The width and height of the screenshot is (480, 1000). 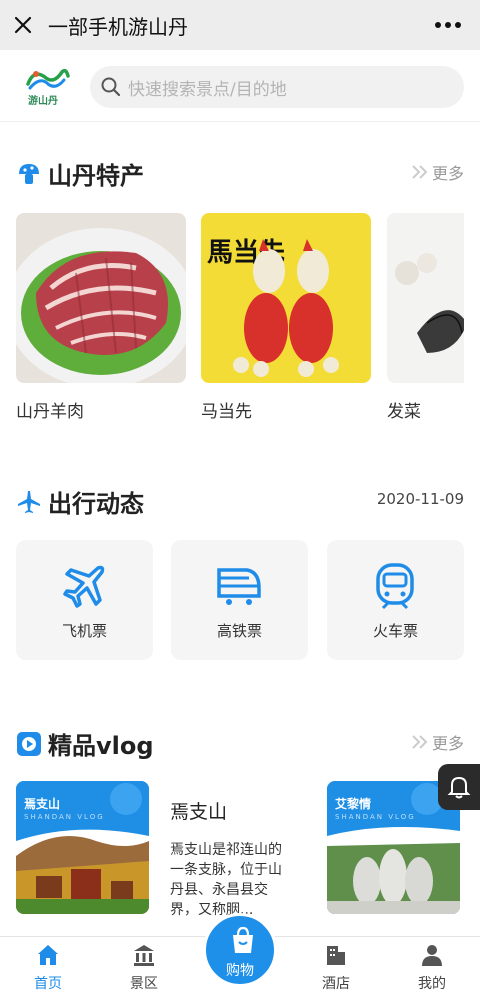 What do you see at coordinates (48, 984) in the screenshot?
I see `tab-label: 首页` at bounding box center [48, 984].